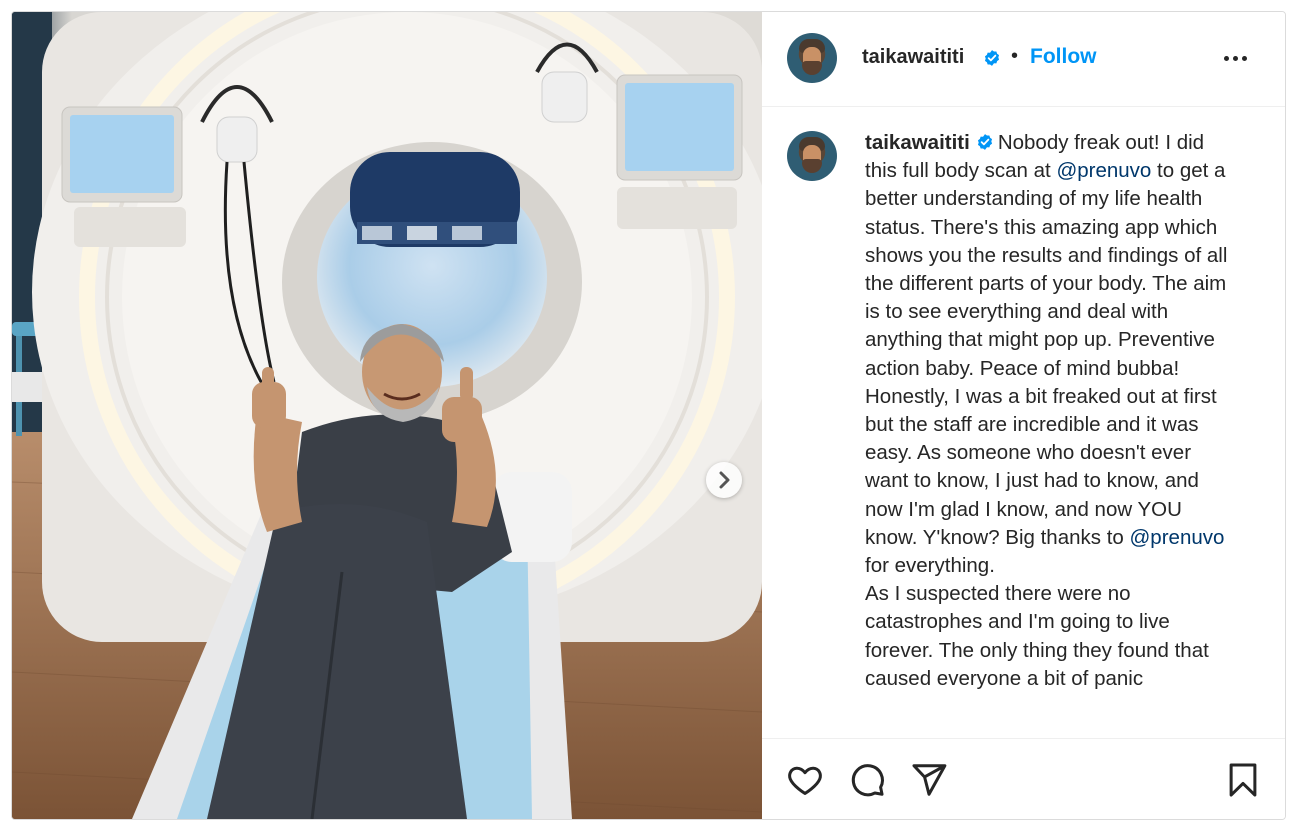  I want to click on save-button, so click(1243, 780).